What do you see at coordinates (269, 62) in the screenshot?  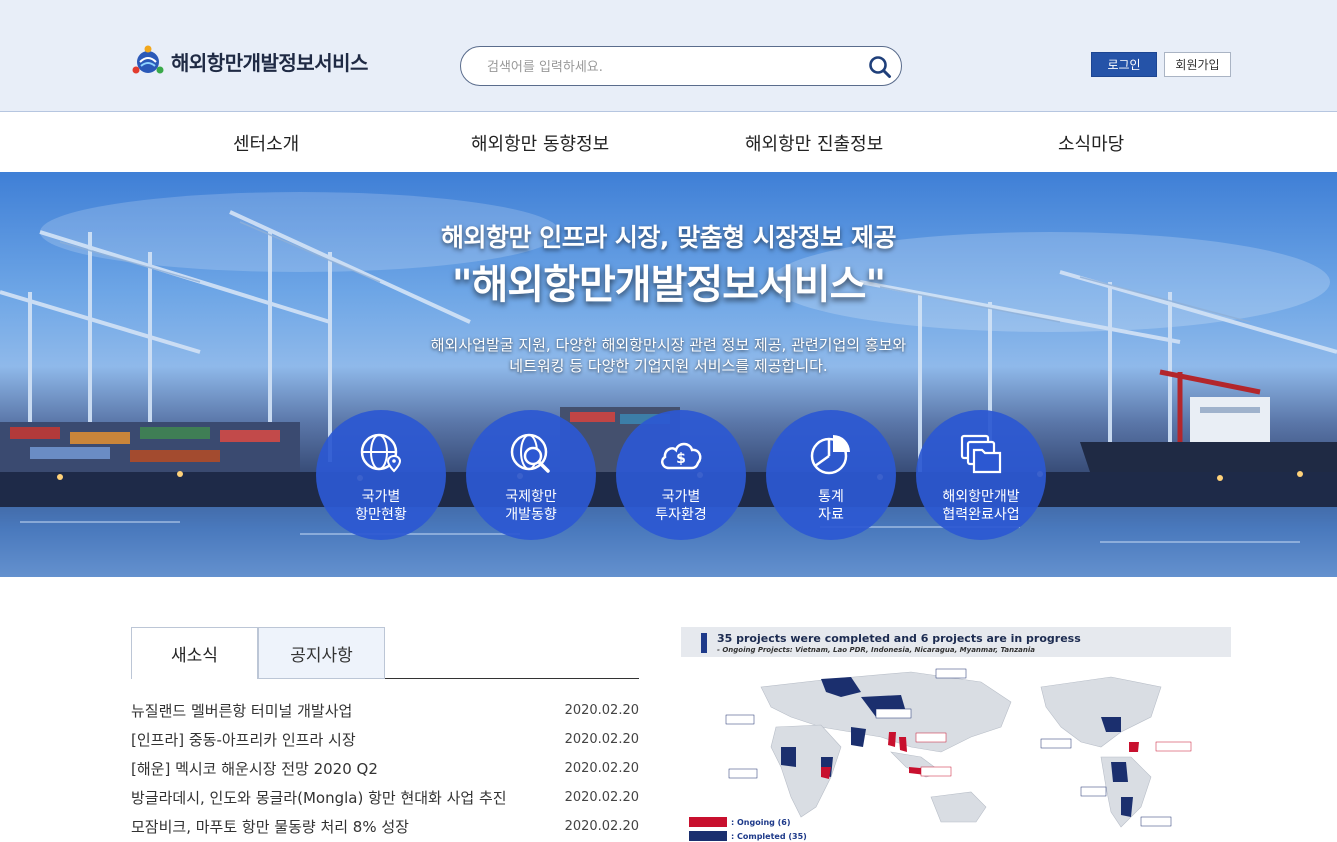 I see `logo-text: 해외항만개발정보서비스` at bounding box center [269, 62].